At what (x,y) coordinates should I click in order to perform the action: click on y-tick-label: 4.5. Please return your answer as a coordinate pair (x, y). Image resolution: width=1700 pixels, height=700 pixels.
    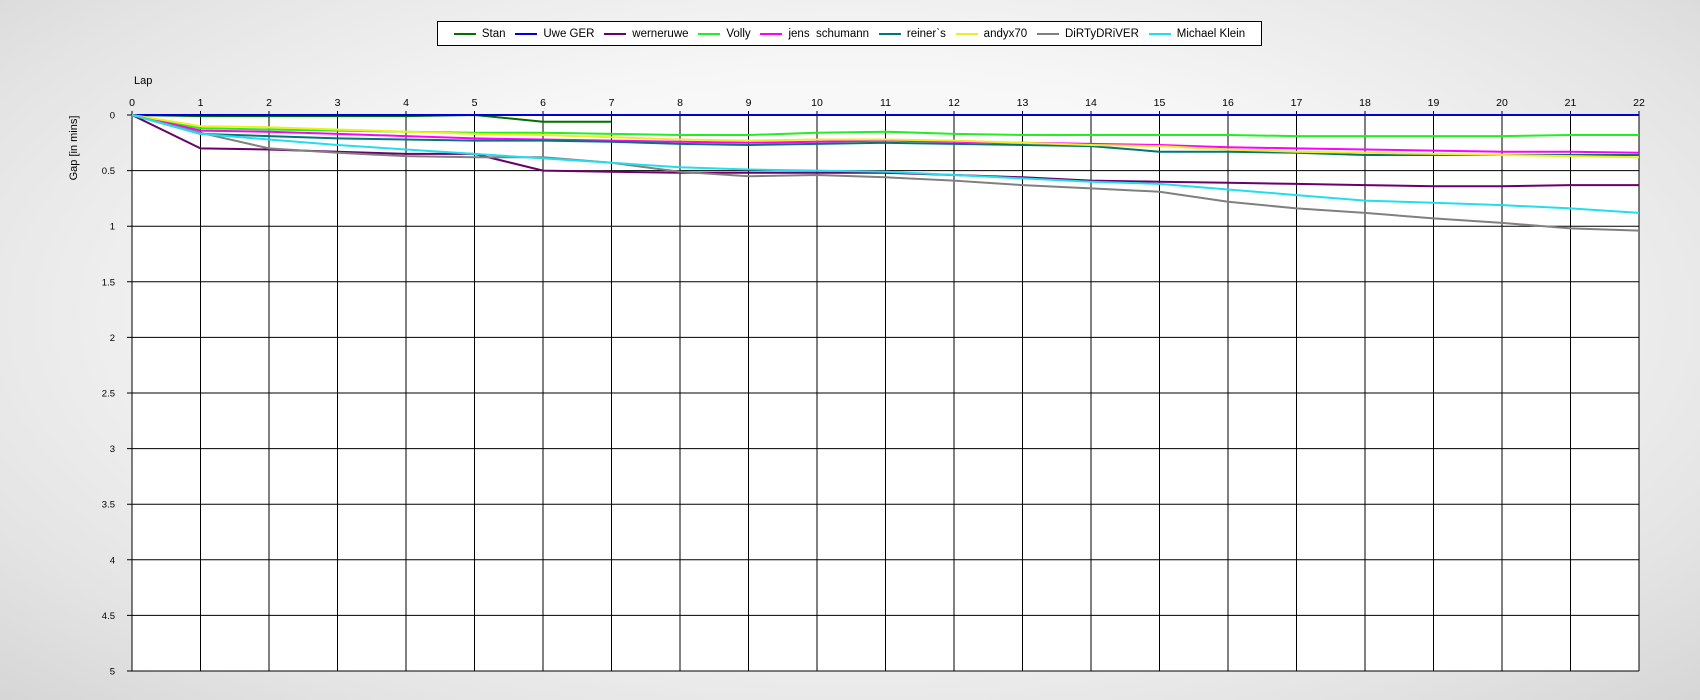
    Looking at the image, I should click on (108, 616).